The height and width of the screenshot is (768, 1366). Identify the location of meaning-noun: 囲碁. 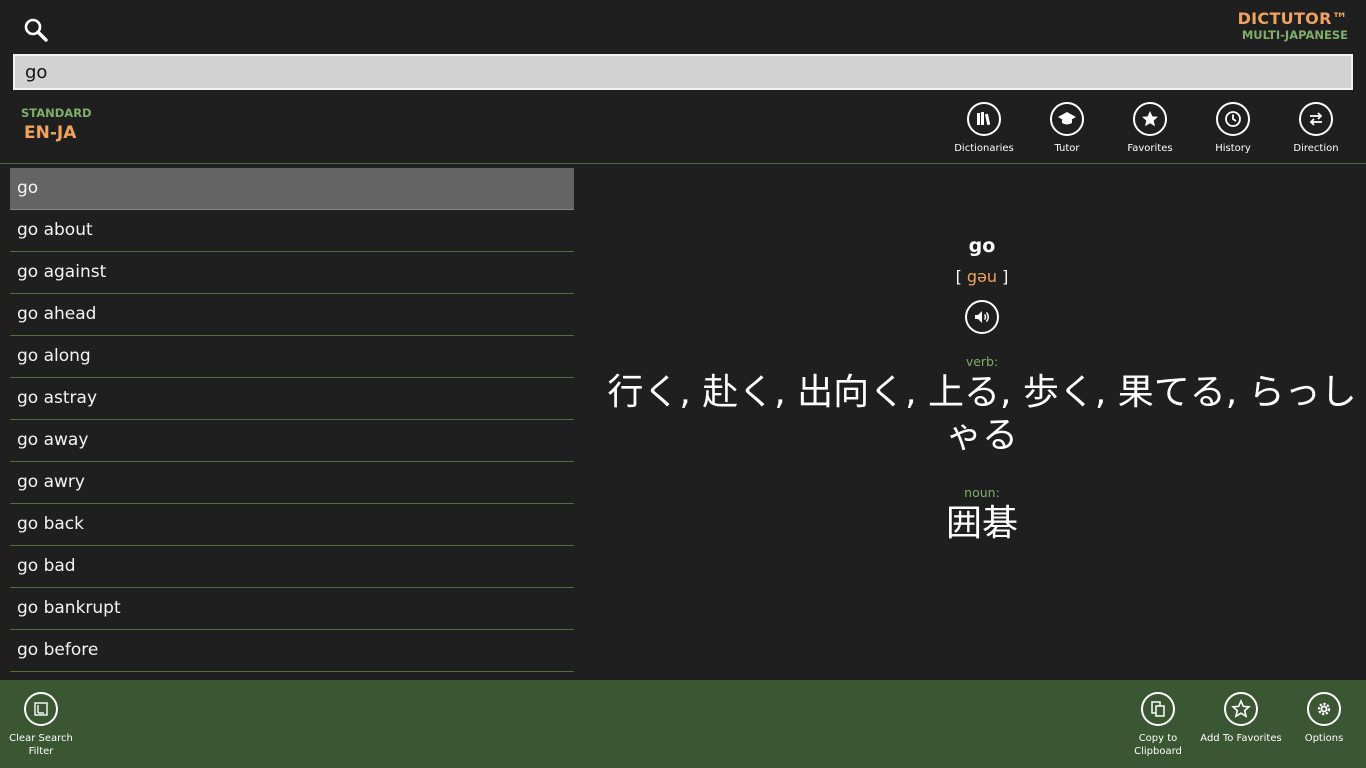
(981, 524).